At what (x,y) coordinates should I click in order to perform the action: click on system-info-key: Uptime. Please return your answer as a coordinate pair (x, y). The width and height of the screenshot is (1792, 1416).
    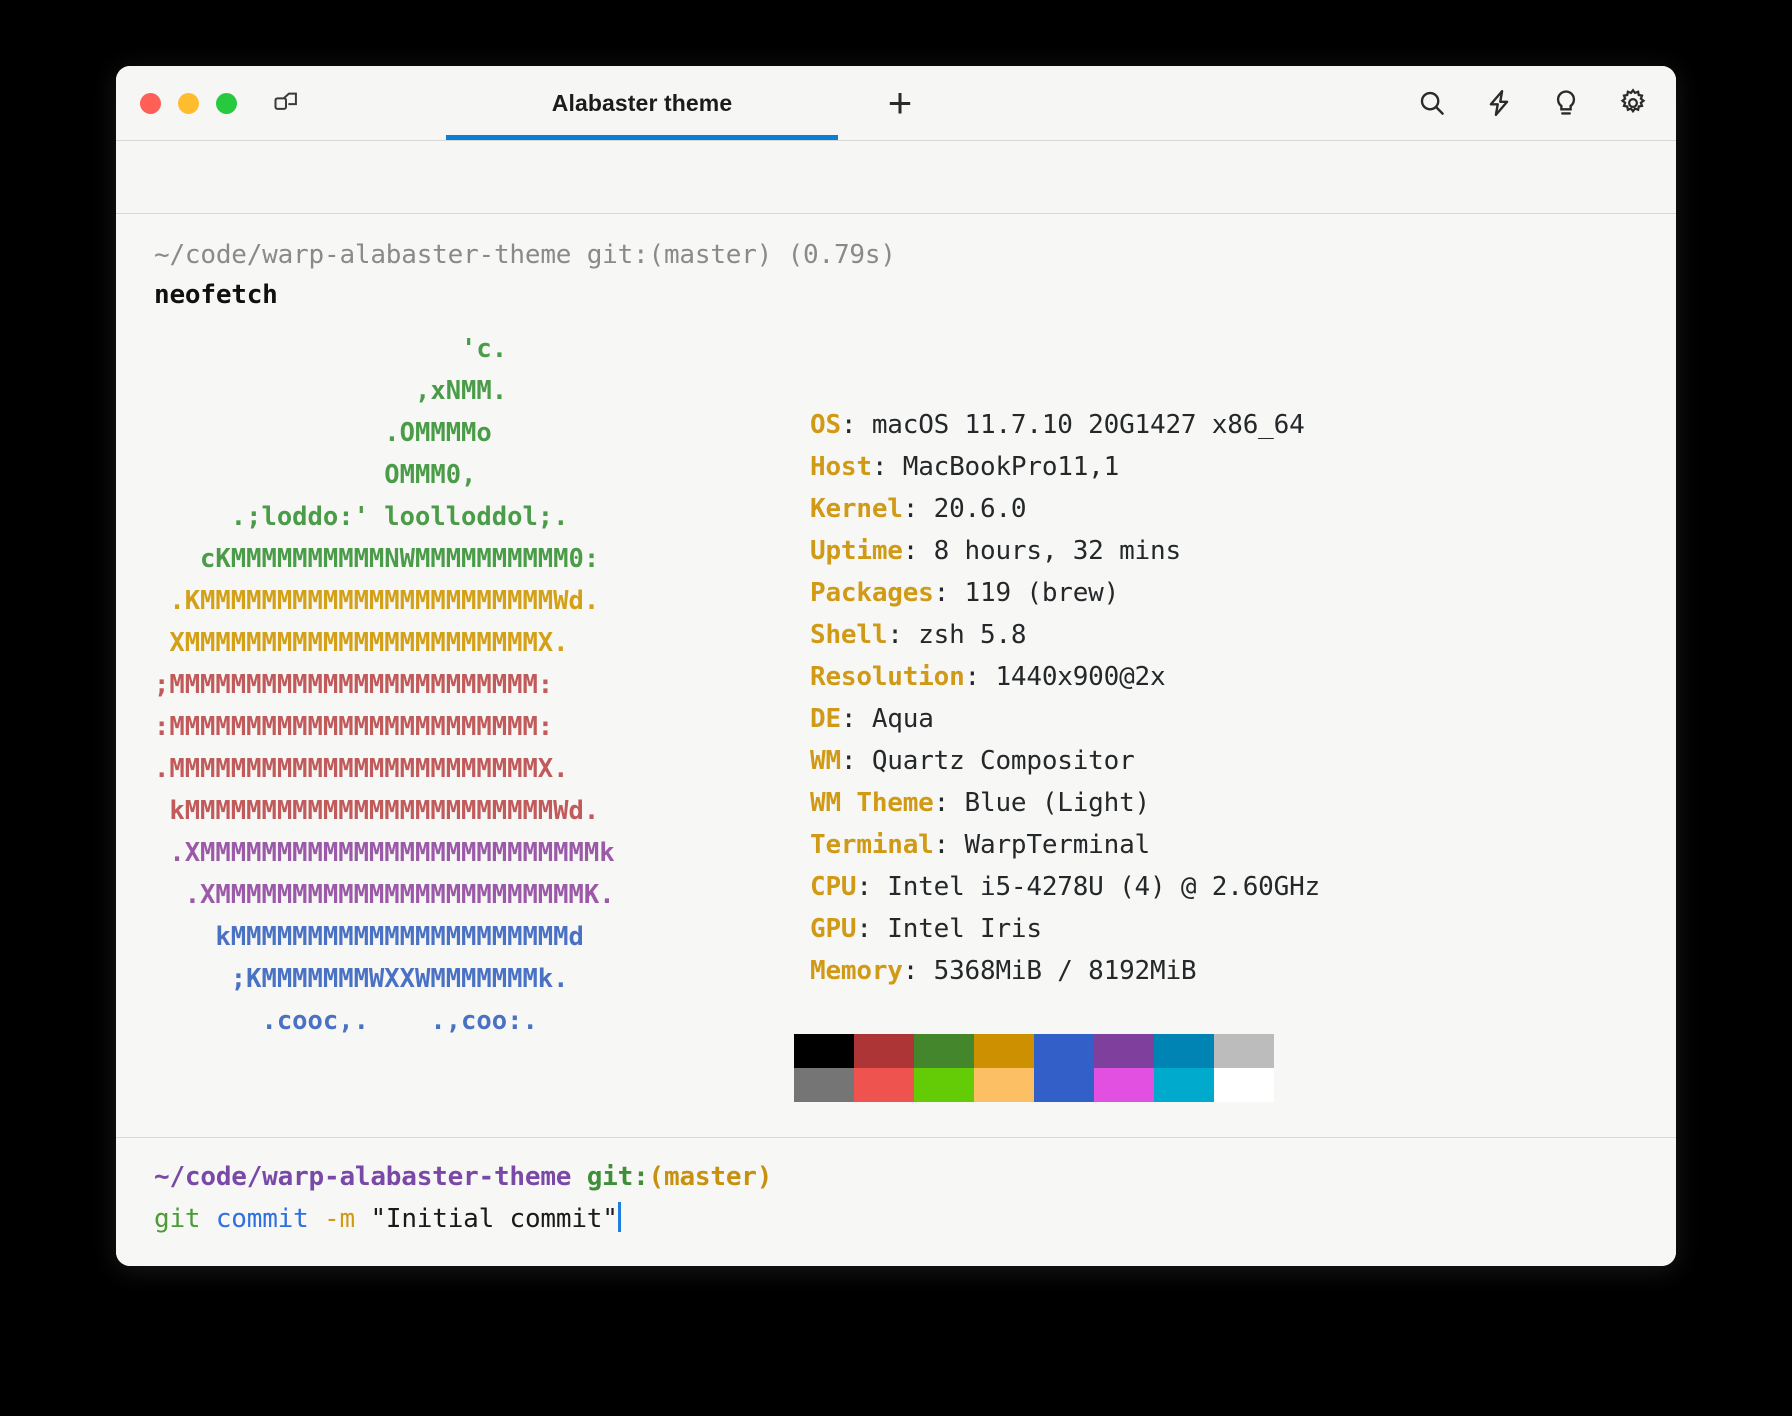
    Looking at the image, I should click on (856, 551).